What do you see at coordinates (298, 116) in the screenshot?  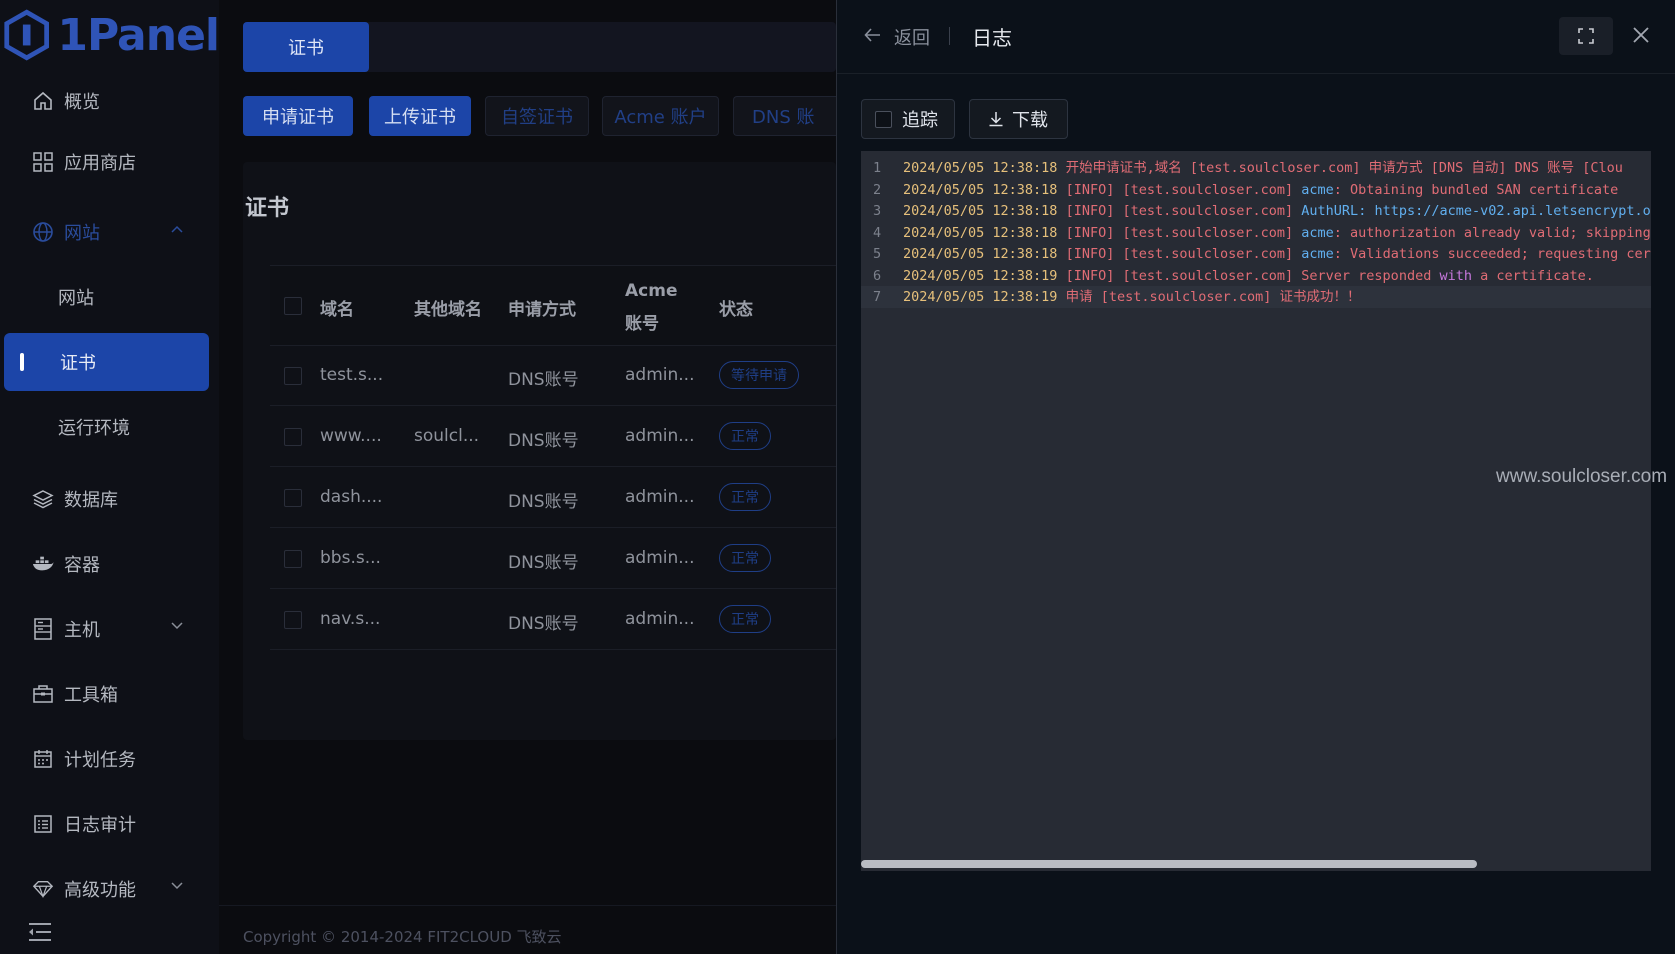 I see `apply-cert-button: 申请证书` at bounding box center [298, 116].